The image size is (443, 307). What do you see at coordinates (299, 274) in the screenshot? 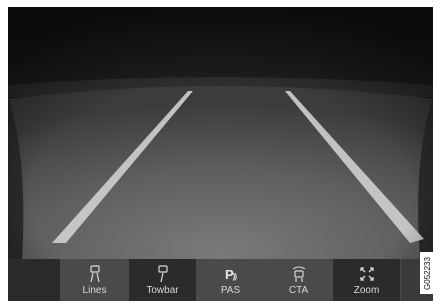
I see `cta-icon` at bounding box center [299, 274].